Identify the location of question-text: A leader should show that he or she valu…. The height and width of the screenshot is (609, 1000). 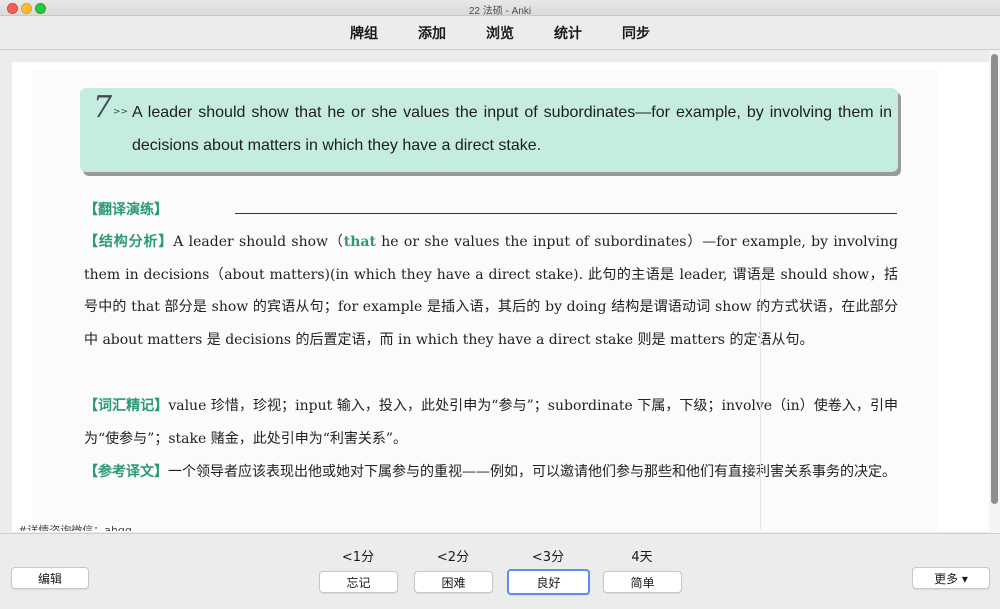
(512, 129).